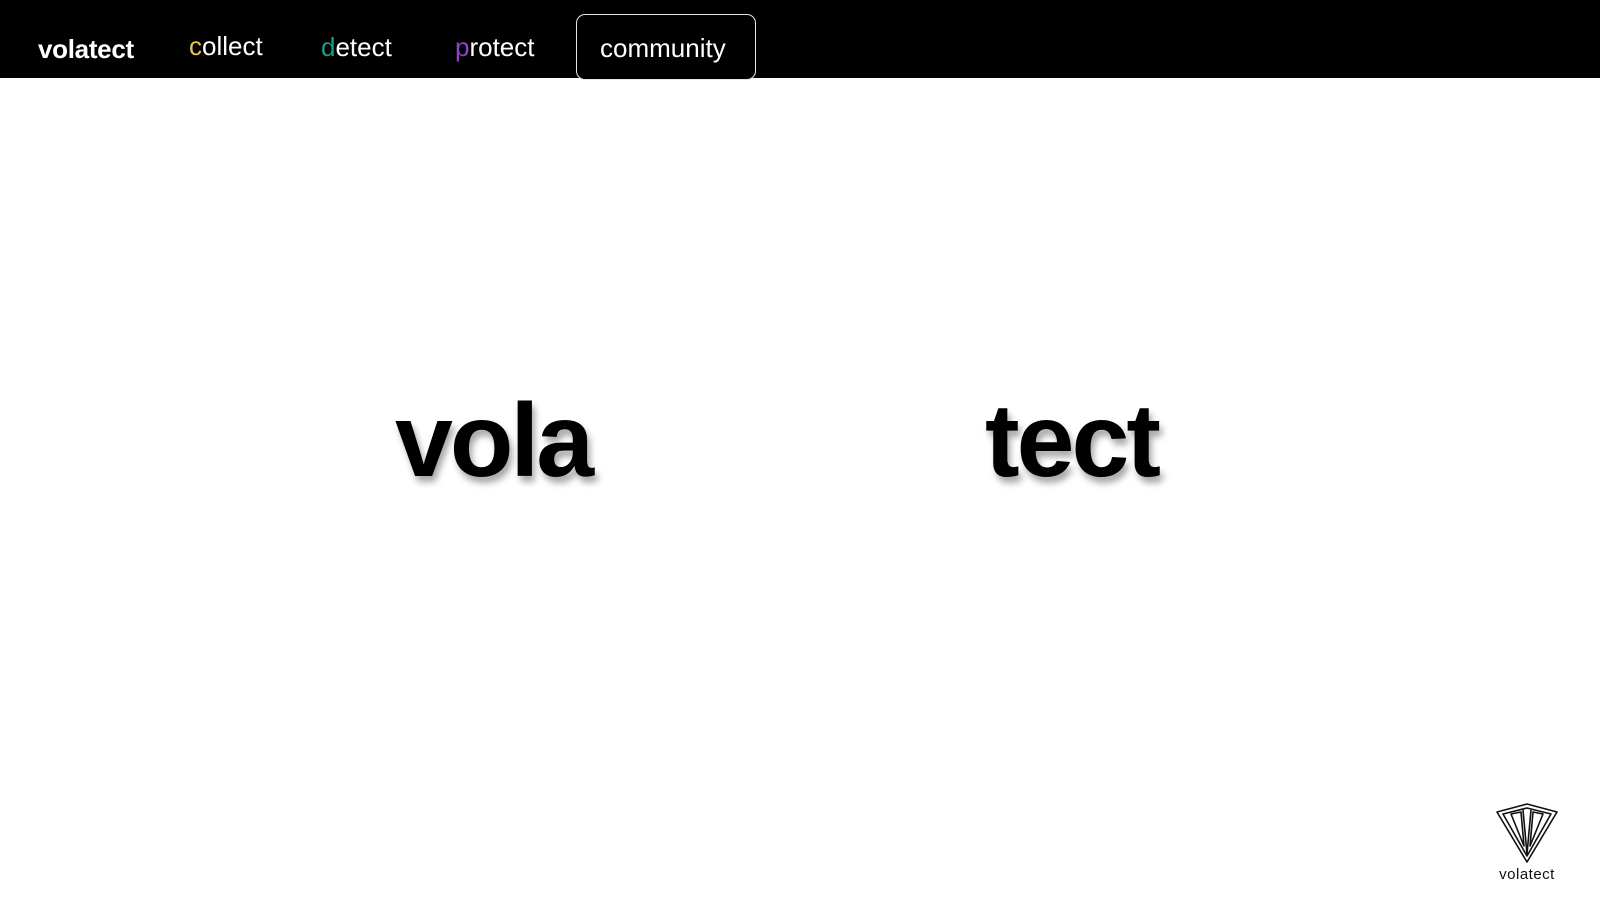 This screenshot has height=900, width=1600. Describe the element at coordinates (494, 441) in the screenshot. I see `hero-word-vola: vola` at that location.